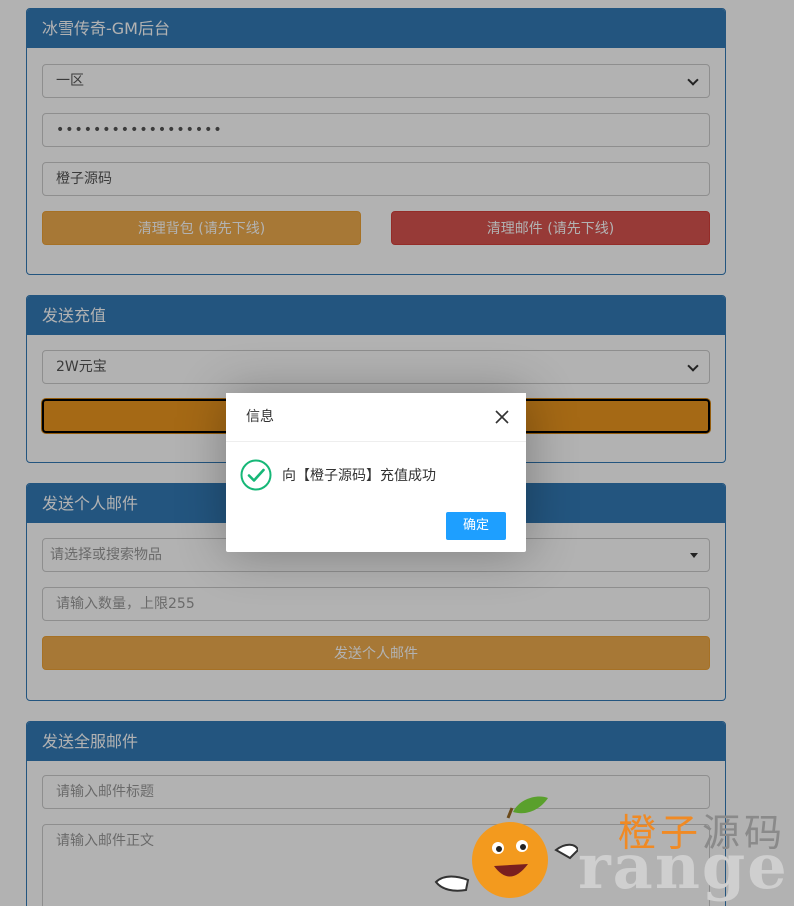 The width and height of the screenshot is (794, 906). What do you see at coordinates (359, 476) in the screenshot?
I see `dialog-message: 向【橙子源码】充值成功` at bounding box center [359, 476].